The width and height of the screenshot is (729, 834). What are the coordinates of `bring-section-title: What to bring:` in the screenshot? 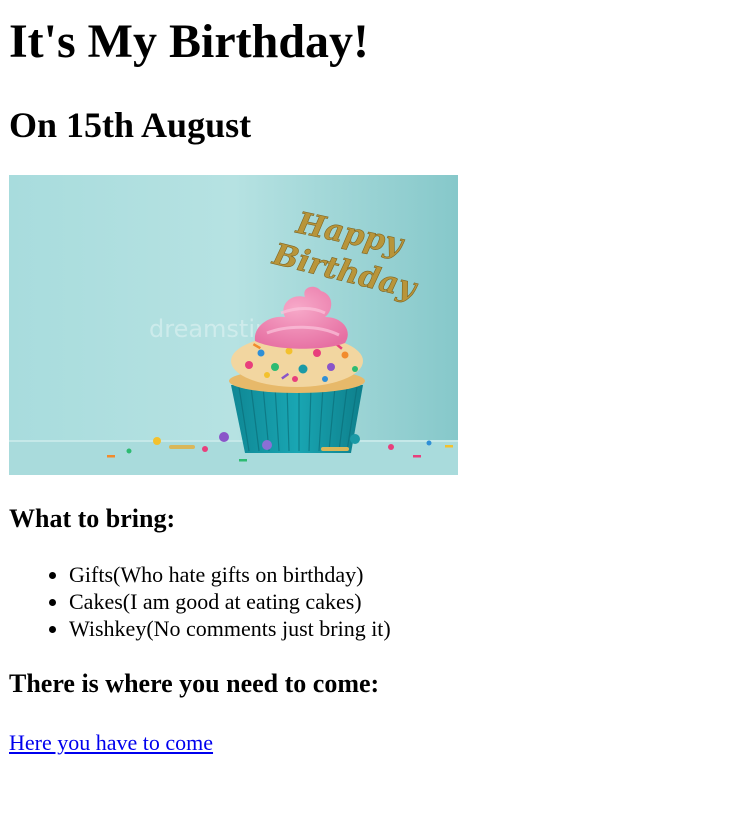 It's located at (92, 518).